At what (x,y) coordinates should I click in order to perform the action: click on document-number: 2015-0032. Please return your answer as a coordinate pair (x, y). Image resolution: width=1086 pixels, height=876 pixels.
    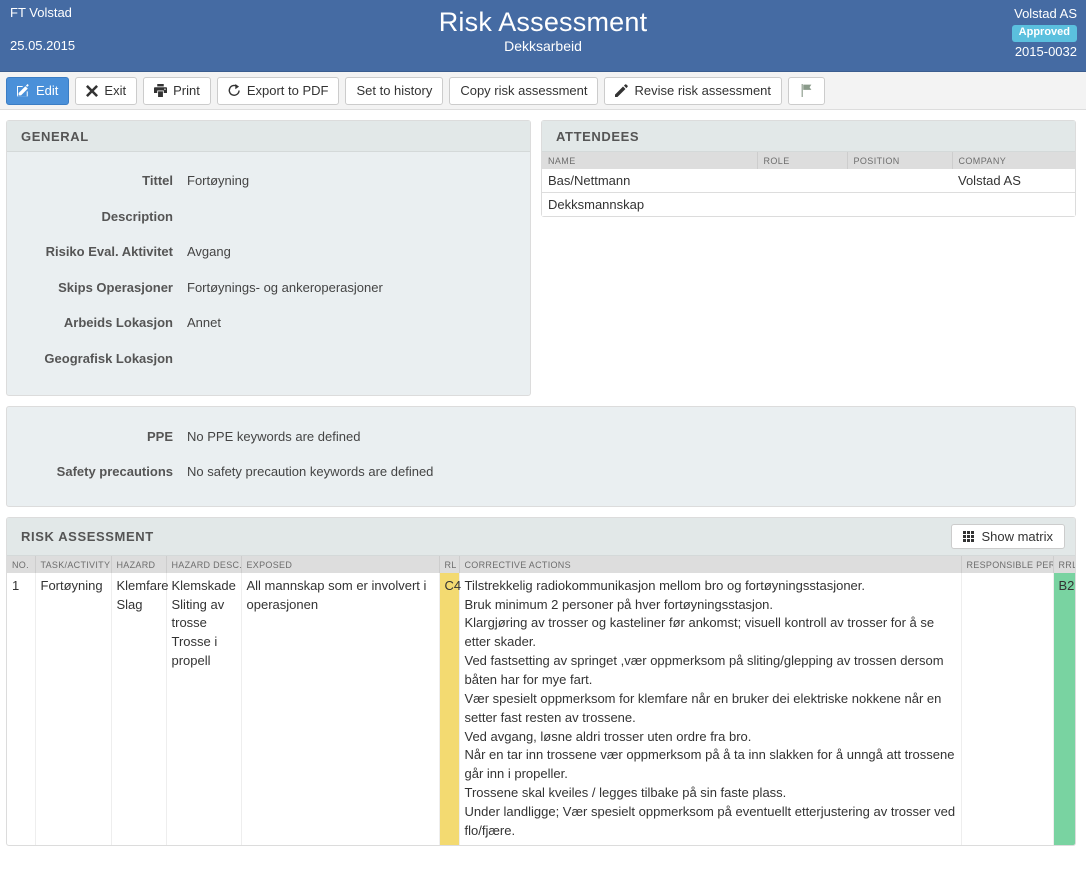
    Looking at the image, I should click on (1045, 51).